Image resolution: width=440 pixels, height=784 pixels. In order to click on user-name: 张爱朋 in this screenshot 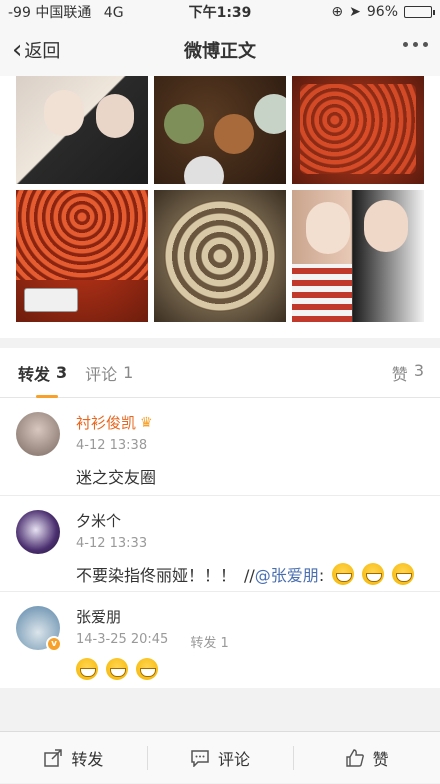, I will do `click(98, 616)`.